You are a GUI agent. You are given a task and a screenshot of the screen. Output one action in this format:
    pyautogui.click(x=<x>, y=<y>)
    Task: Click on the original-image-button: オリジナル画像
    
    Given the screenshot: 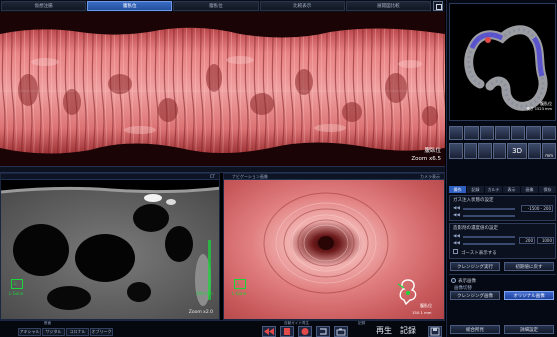 What is the action you would take?
    pyautogui.click(x=529, y=295)
    